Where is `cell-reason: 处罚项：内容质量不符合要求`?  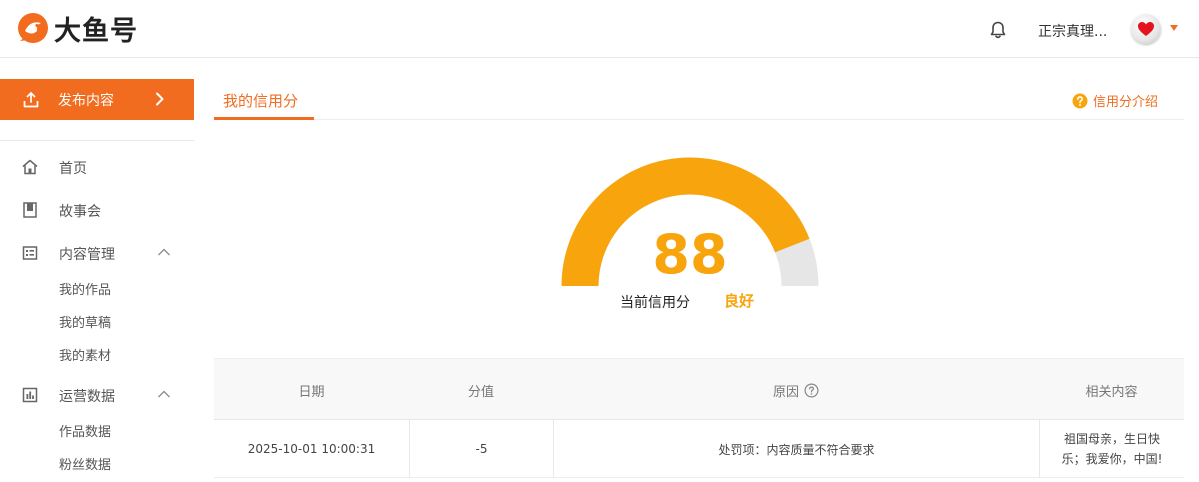
cell-reason: 处罚项：内容质量不符合要求 is located at coordinates (796, 449).